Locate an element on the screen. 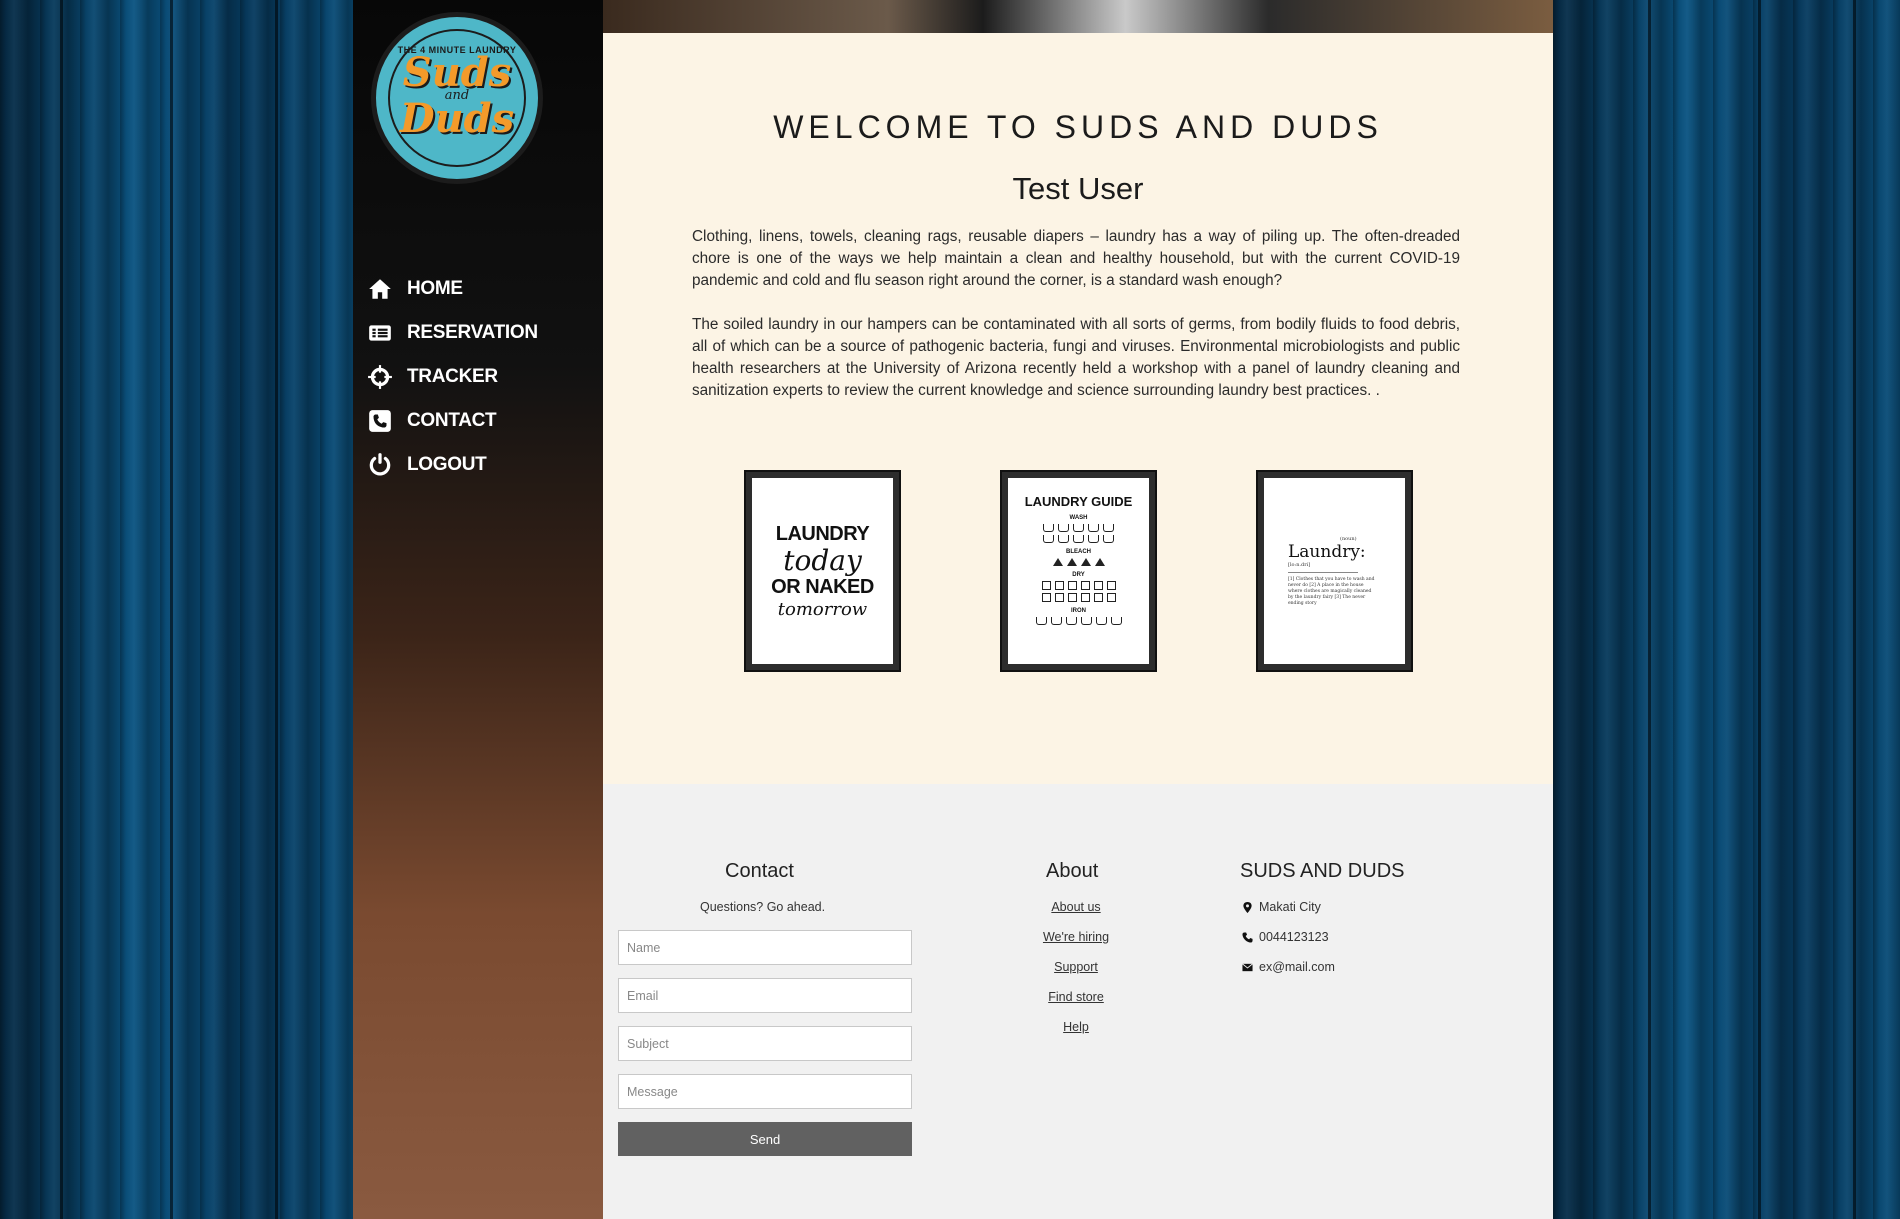 The height and width of the screenshot is (1219, 1900). footer-contact-title: Contact is located at coordinates (759, 871).